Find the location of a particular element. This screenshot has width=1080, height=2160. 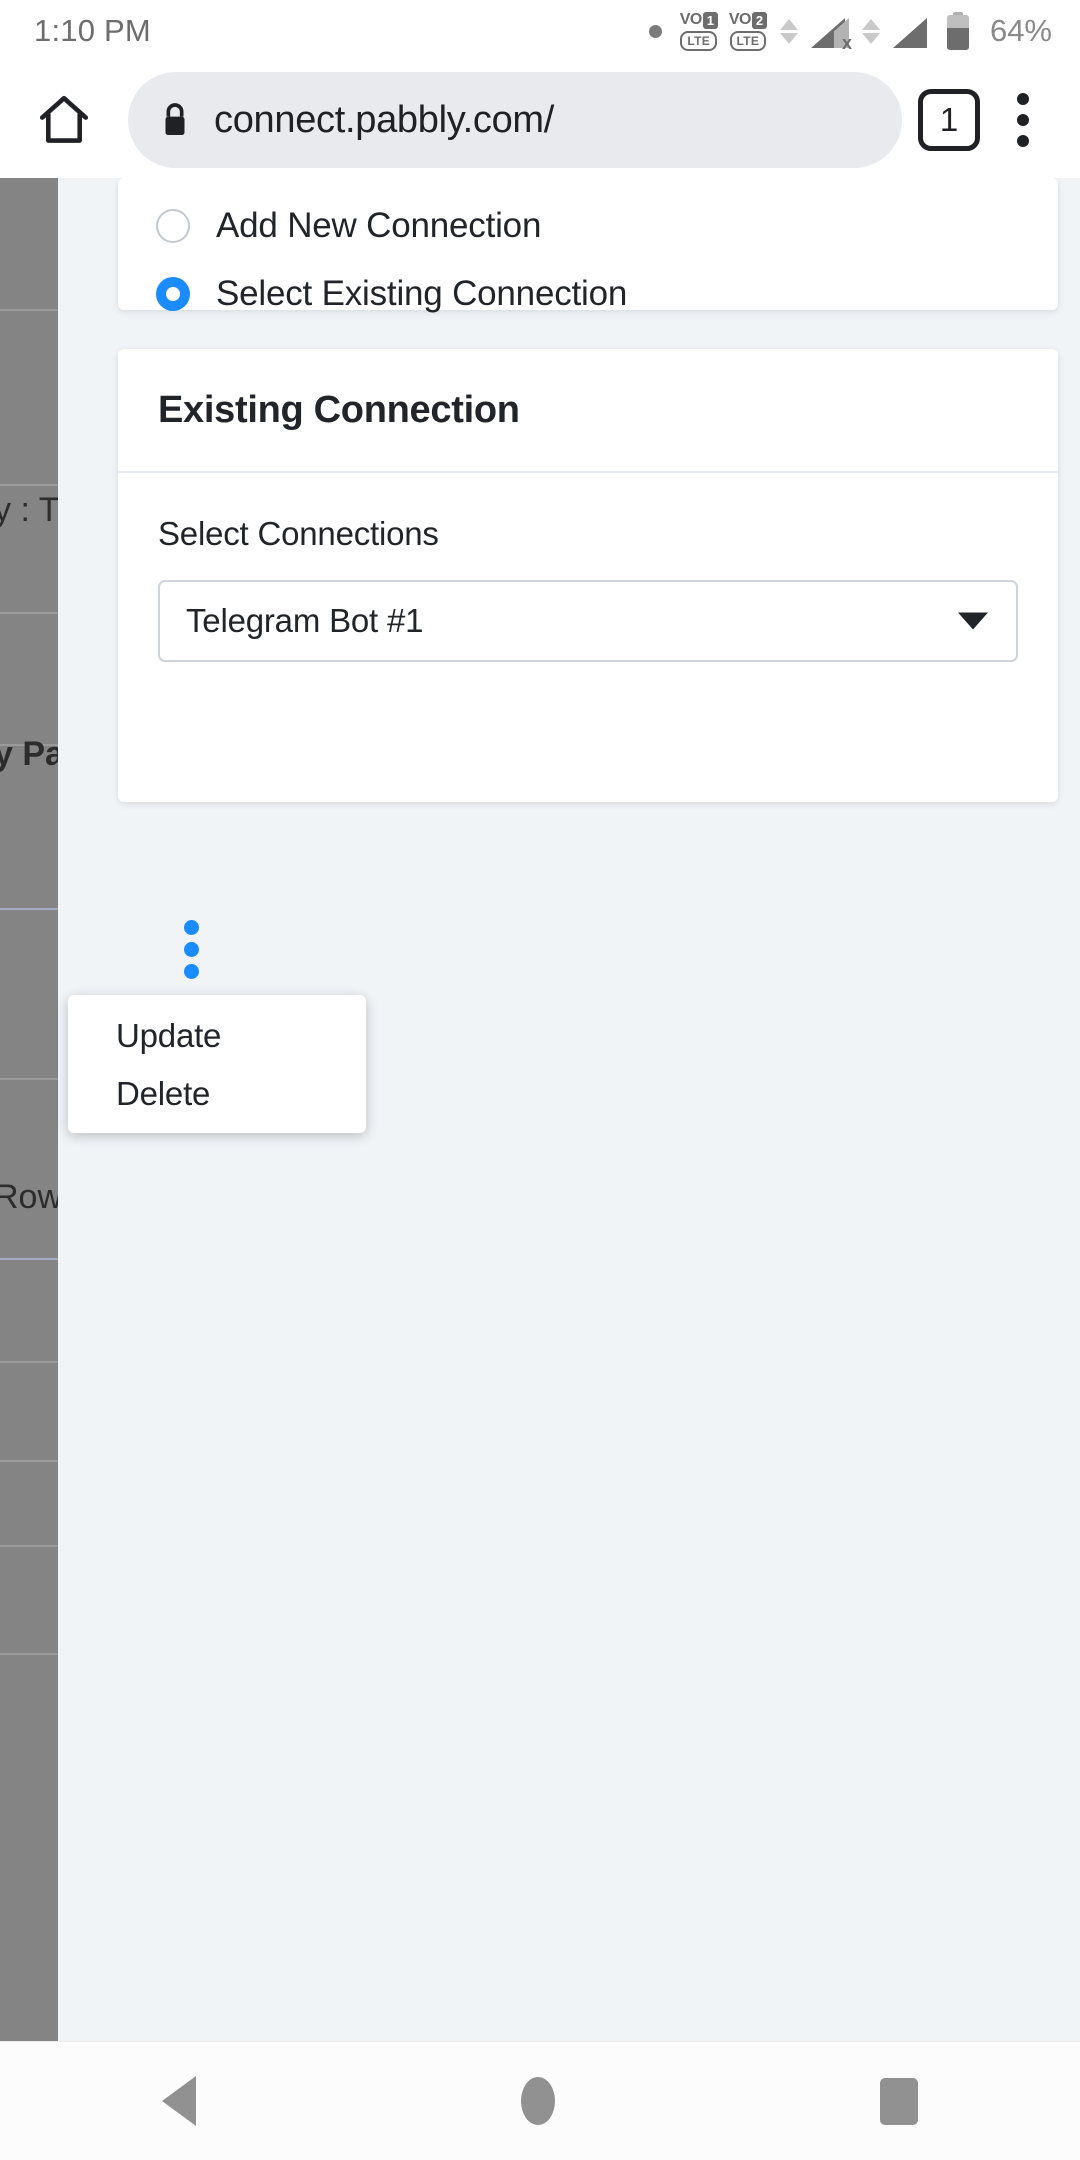

volte-sim1-number: 1 is located at coordinates (710, 20).